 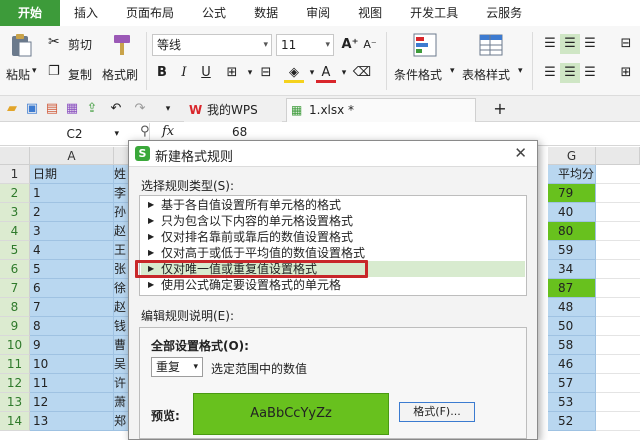 What do you see at coordinates (30, 13) in the screenshot?
I see `tab-0: 开始` at bounding box center [30, 13].